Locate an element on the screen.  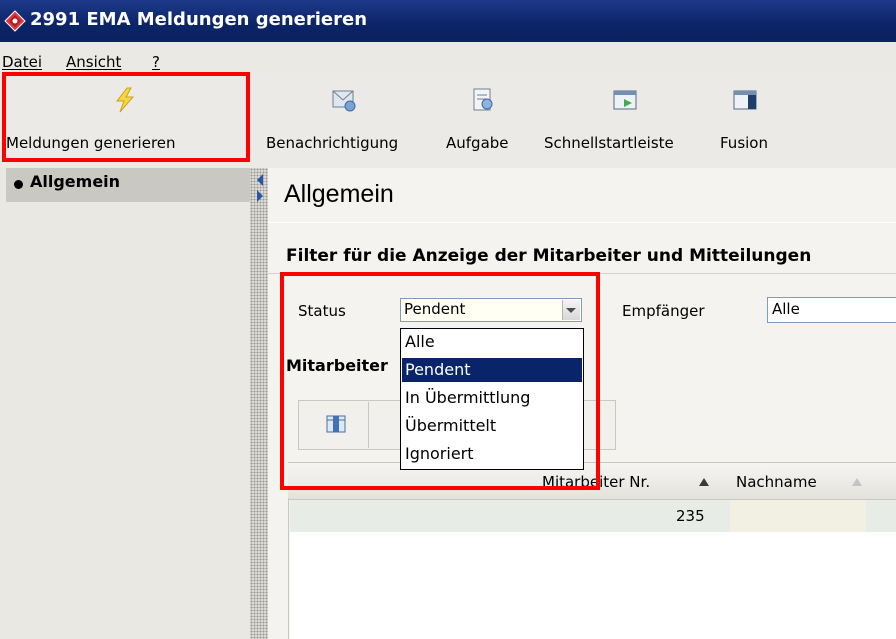
grid-body is located at coordinates (593, 585).